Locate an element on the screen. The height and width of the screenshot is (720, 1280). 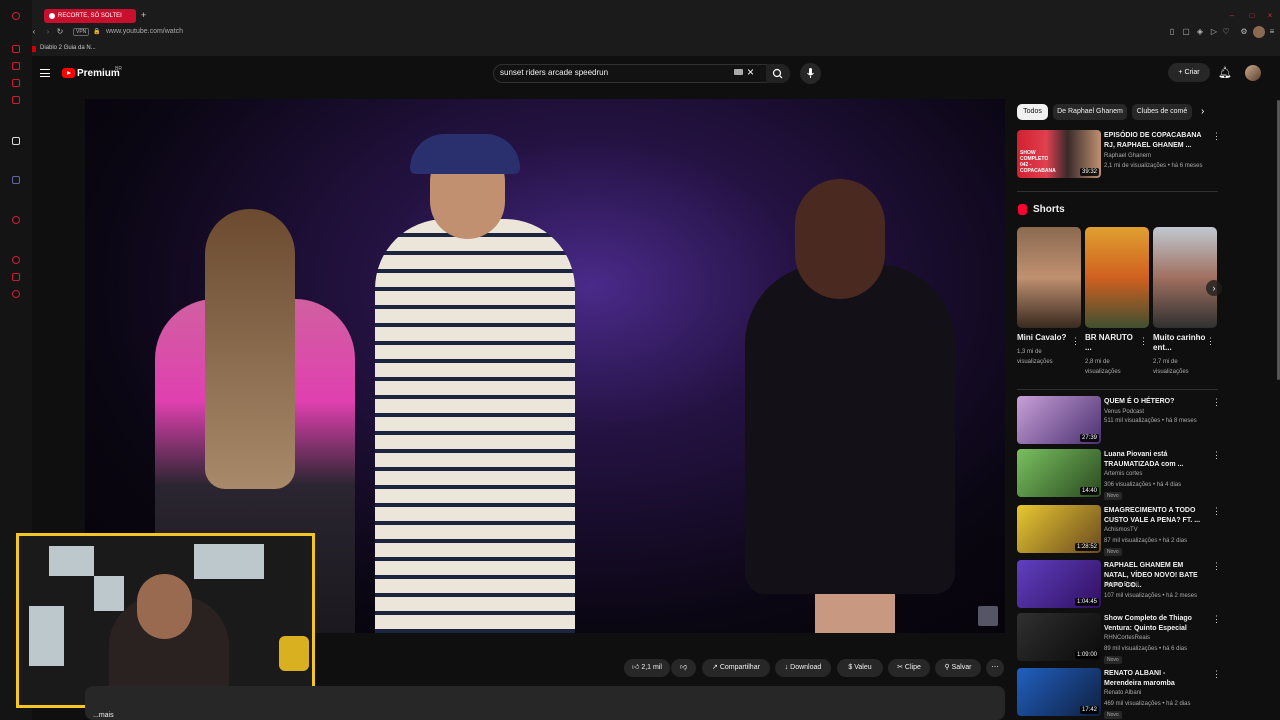
streamer-head is located at coordinates (164, 606).